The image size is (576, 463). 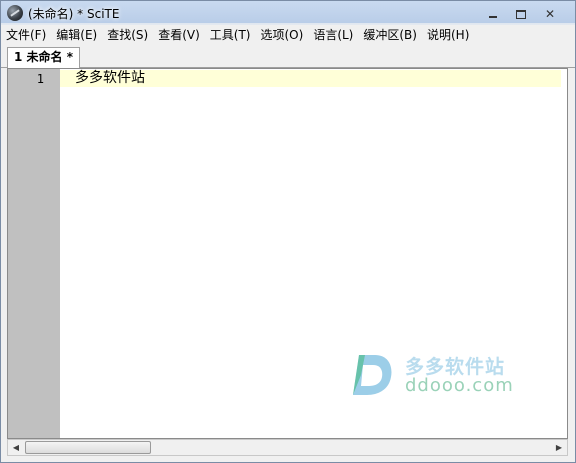 What do you see at coordinates (439, 374) in the screenshot?
I see `watermark: 多多软件站 ddooo.com` at bounding box center [439, 374].